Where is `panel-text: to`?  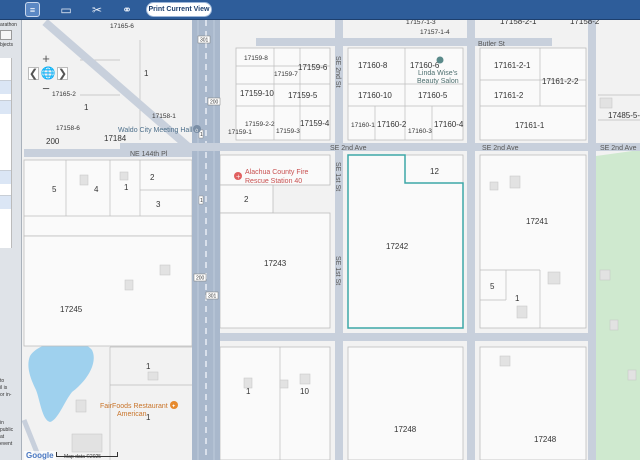 panel-text: to is located at coordinates (2, 381).